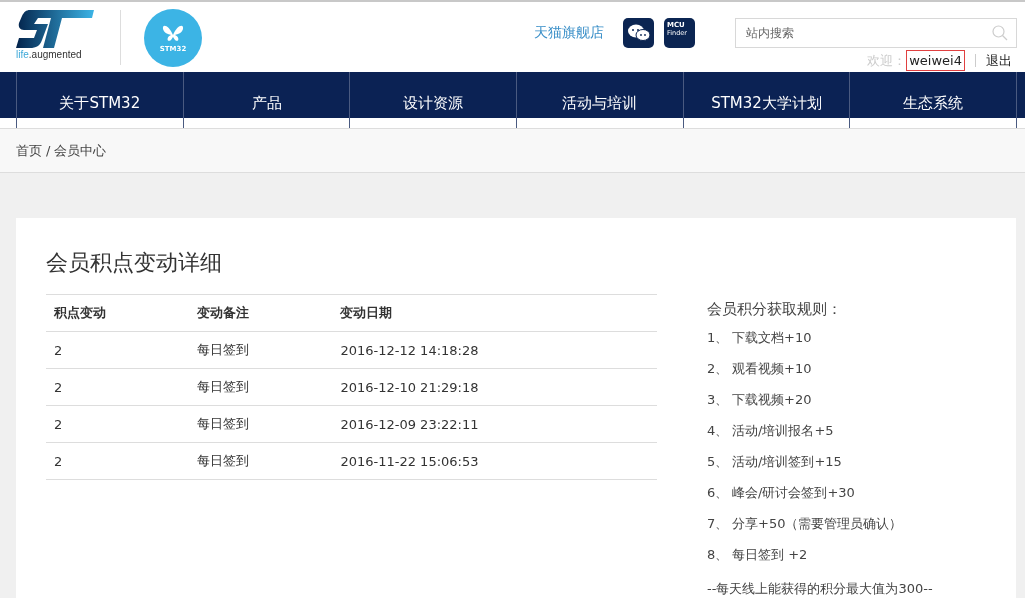  I want to click on wechat-icon, so click(638, 33).